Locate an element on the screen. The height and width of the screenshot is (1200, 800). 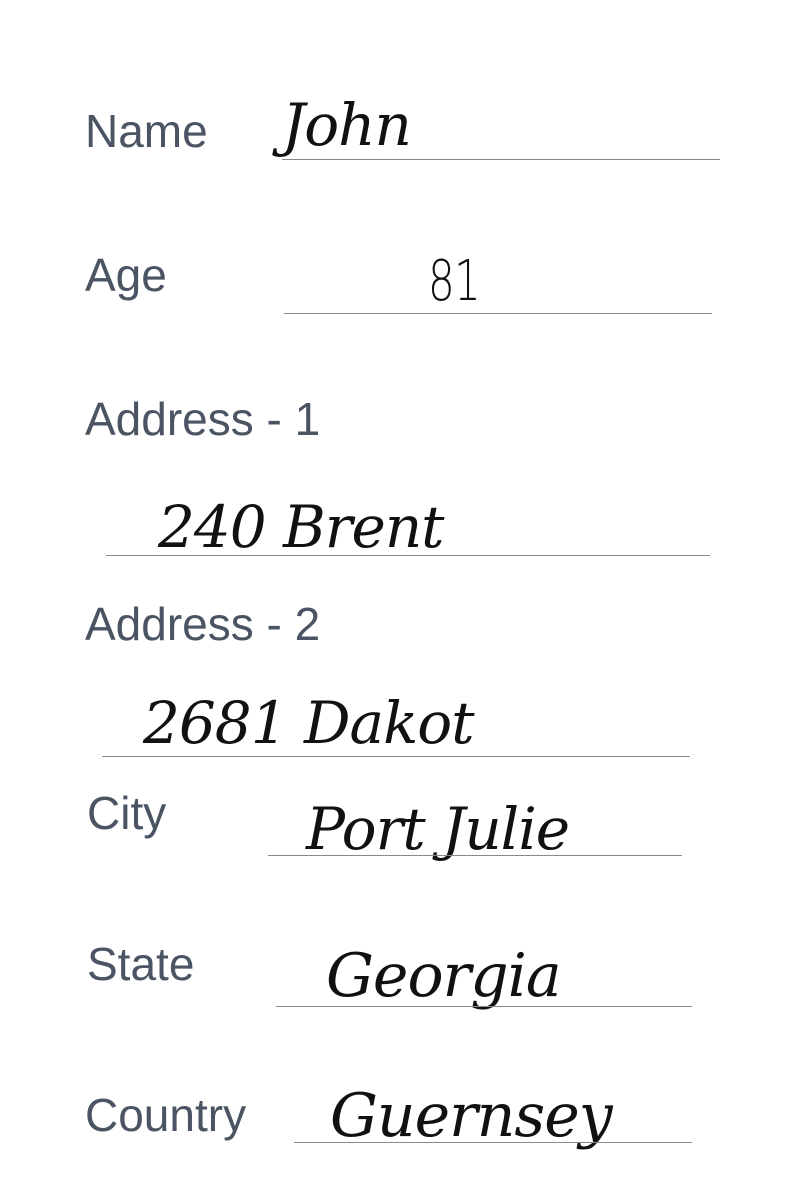
country-value: Guernsey is located at coordinates (471, 1116).